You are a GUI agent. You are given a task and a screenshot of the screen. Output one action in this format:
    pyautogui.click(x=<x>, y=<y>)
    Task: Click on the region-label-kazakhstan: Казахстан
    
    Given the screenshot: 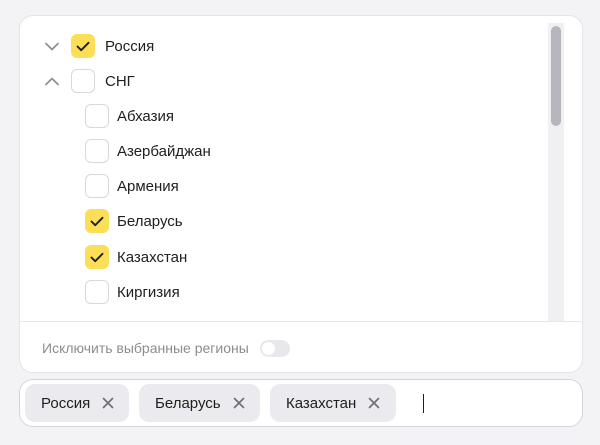 What is the action you would take?
    pyautogui.click(x=152, y=257)
    